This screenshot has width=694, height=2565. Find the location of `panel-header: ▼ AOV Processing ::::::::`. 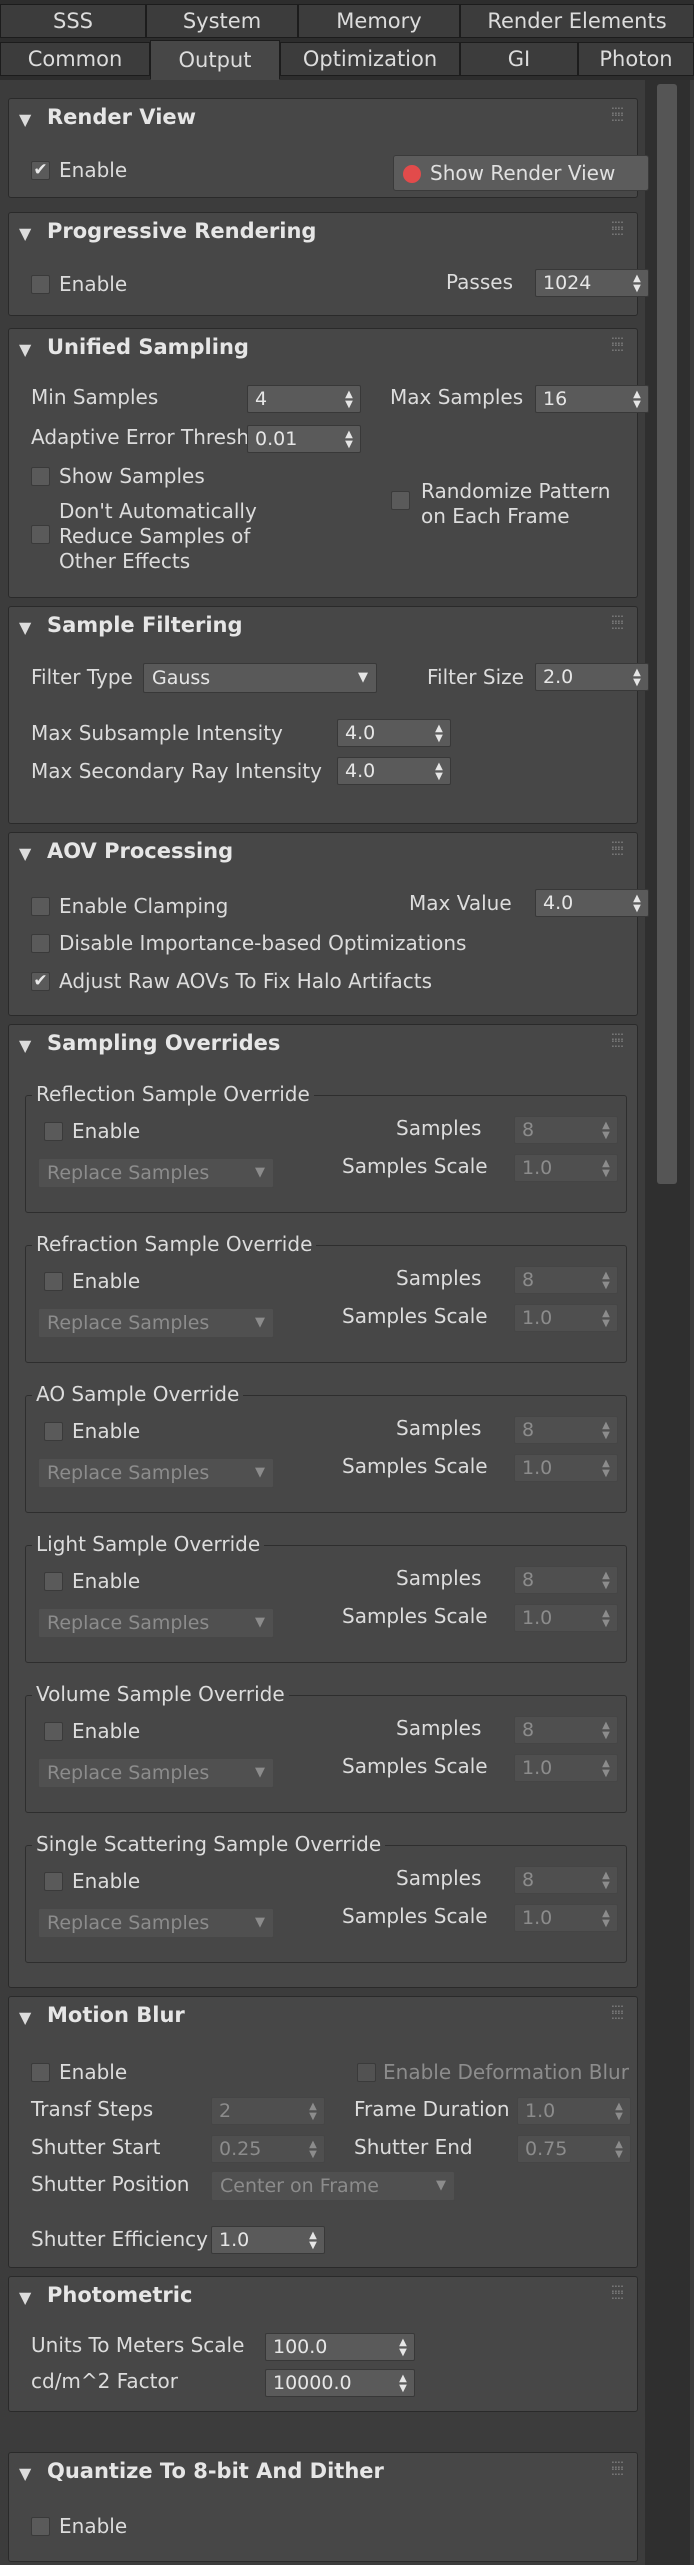

panel-header: ▼ AOV Processing :::::::: is located at coordinates (323, 854).